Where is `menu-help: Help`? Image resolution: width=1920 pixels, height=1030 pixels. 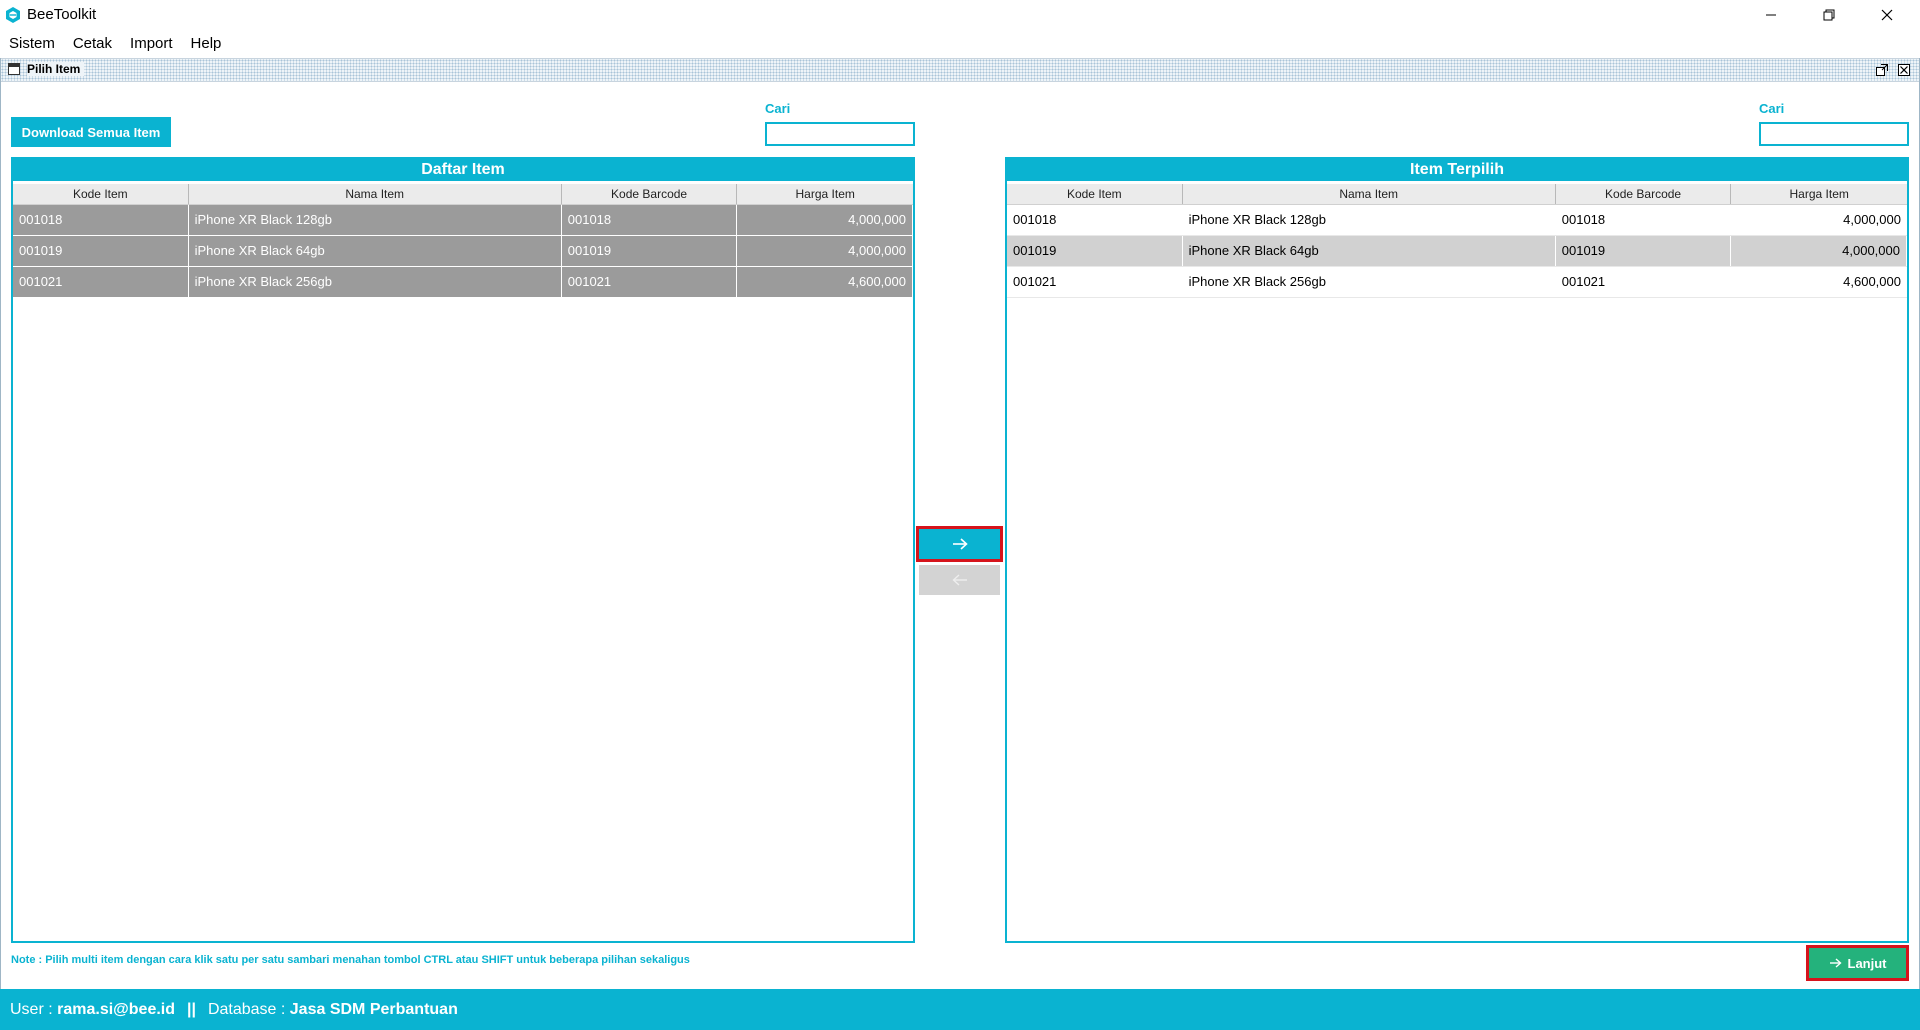 menu-help: Help is located at coordinates (206, 43).